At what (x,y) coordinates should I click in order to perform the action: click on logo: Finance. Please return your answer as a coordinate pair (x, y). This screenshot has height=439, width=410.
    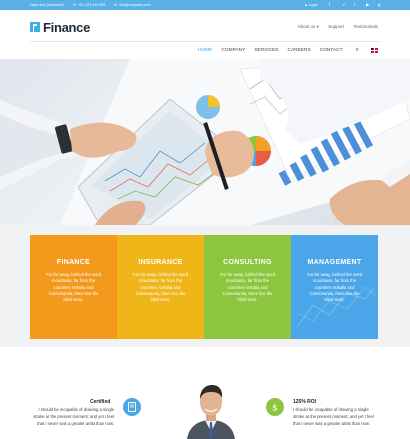
    Looking at the image, I should click on (60, 27).